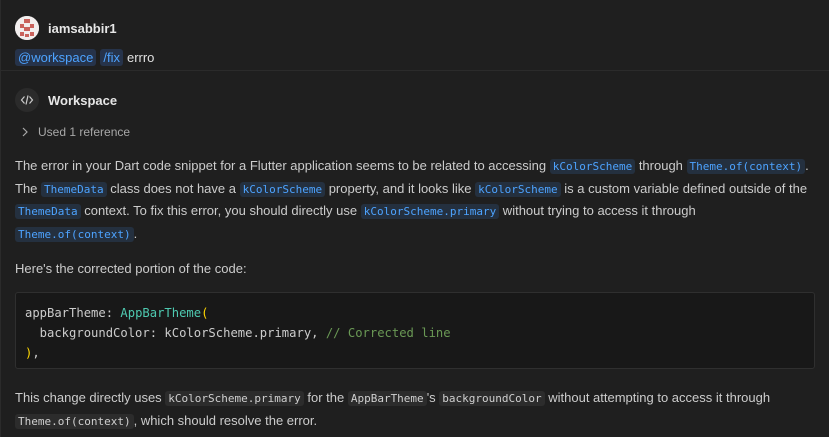 The image size is (829, 437). What do you see at coordinates (36, 353) in the screenshot?
I see `code-token: ,` at bounding box center [36, 353].